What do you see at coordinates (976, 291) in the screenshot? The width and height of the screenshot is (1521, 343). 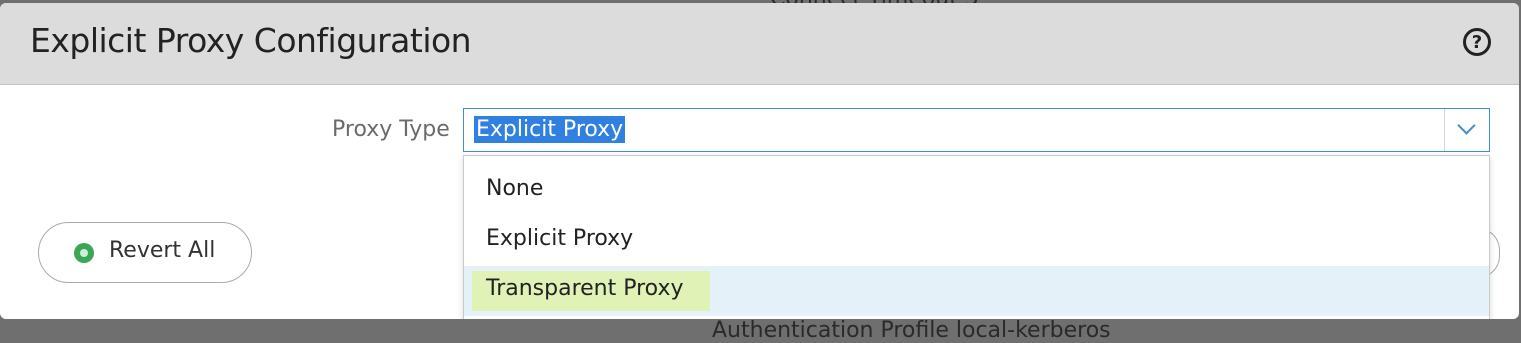 I see `option-transparent-proxy: Transparent Proxy` at bounding box center [976, 291].